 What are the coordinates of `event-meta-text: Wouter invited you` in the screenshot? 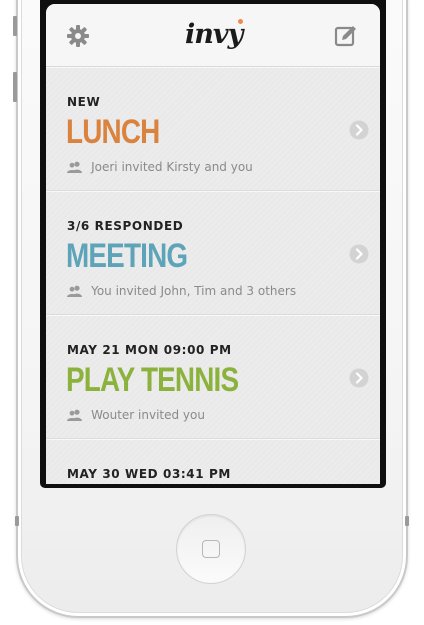 It's located at (148, 414).